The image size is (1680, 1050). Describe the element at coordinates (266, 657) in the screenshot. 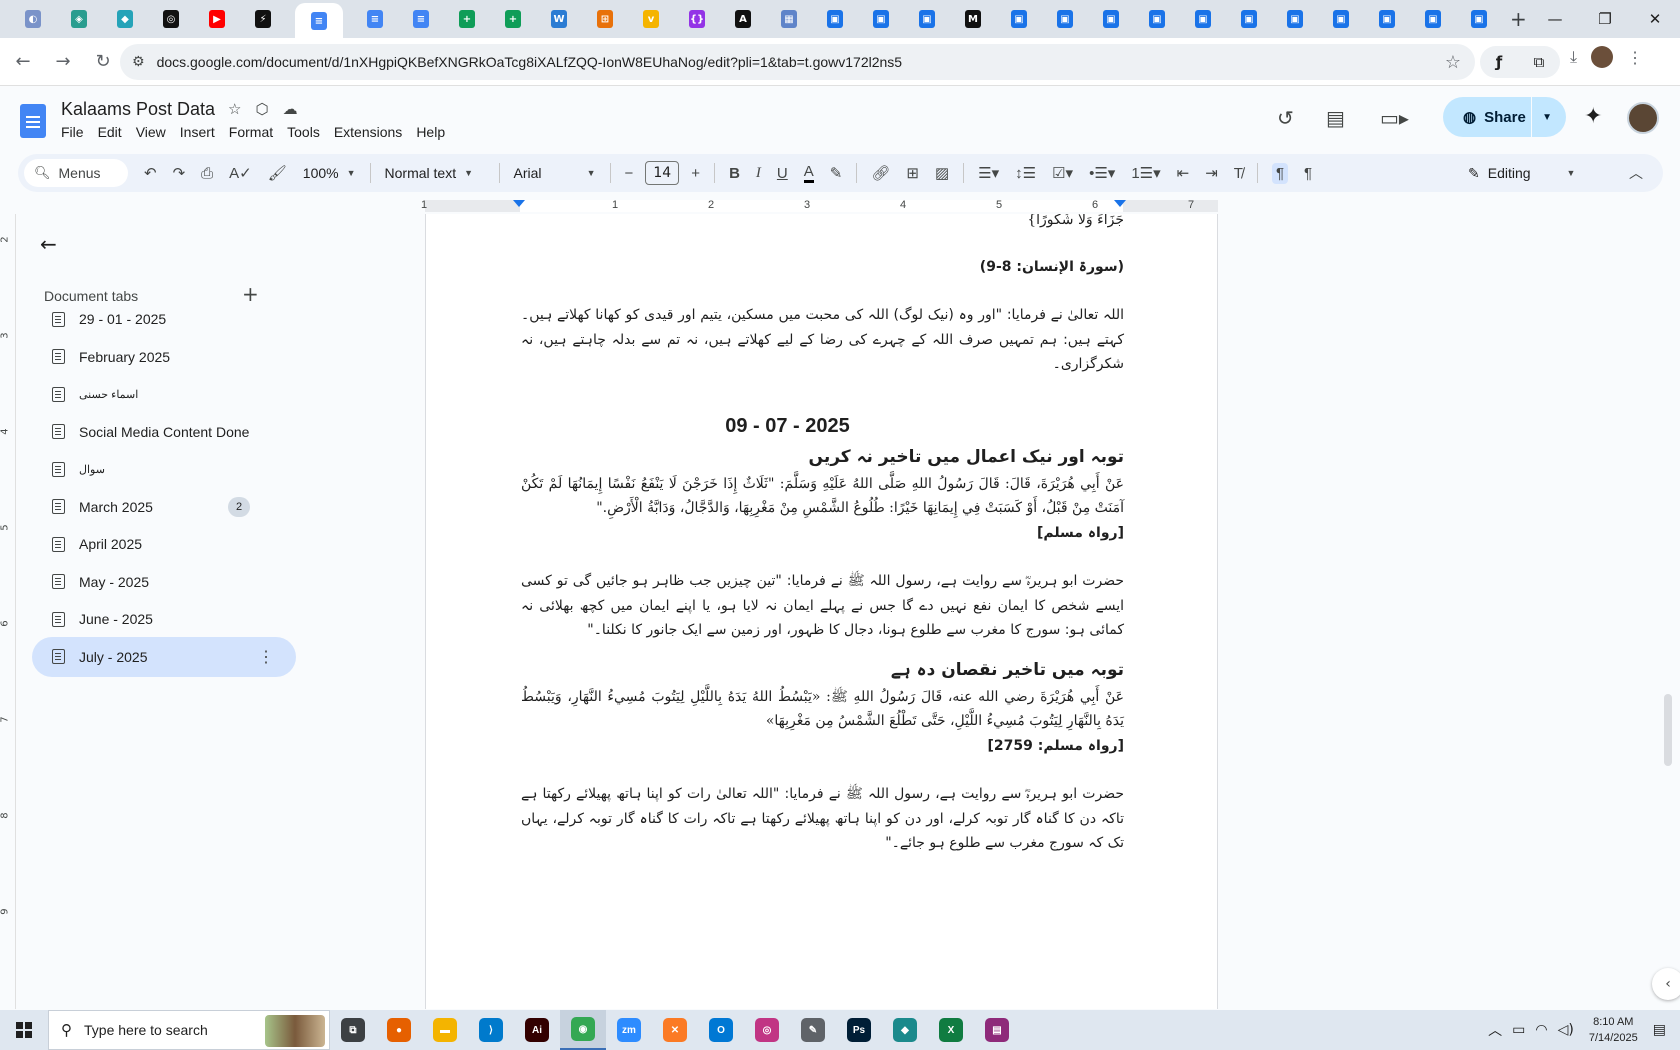

I see `tab-options-icon: ⋮` at that location.